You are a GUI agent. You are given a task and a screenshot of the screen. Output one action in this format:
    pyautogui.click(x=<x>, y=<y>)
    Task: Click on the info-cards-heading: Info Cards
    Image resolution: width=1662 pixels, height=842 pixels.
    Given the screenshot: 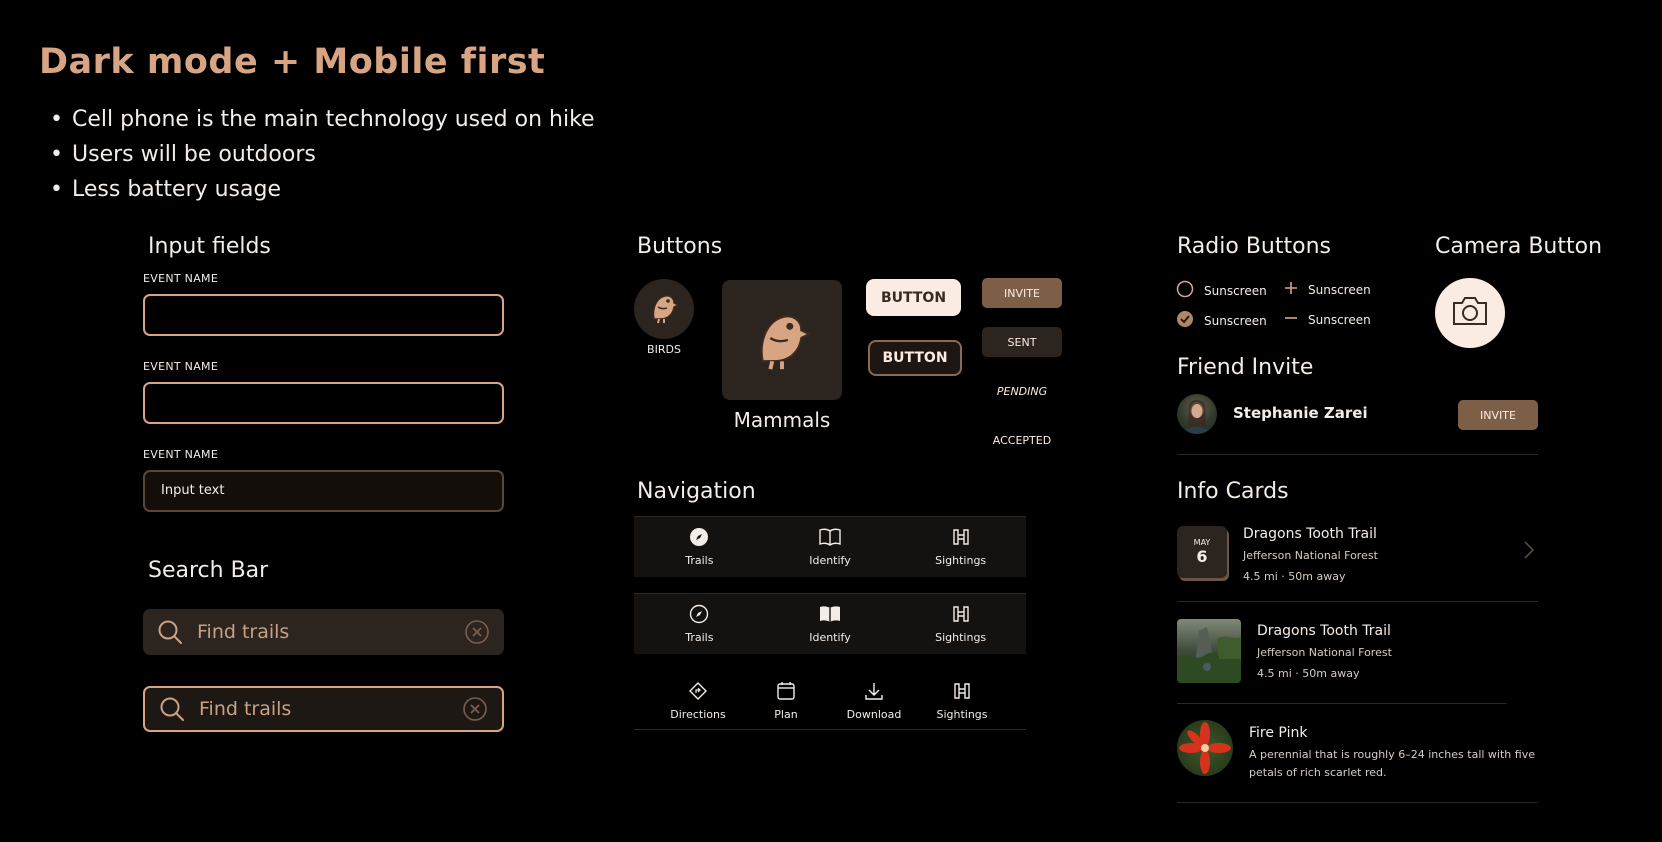 What is the action you would take?
    pyautogui.click(x=1233, y=491)
    